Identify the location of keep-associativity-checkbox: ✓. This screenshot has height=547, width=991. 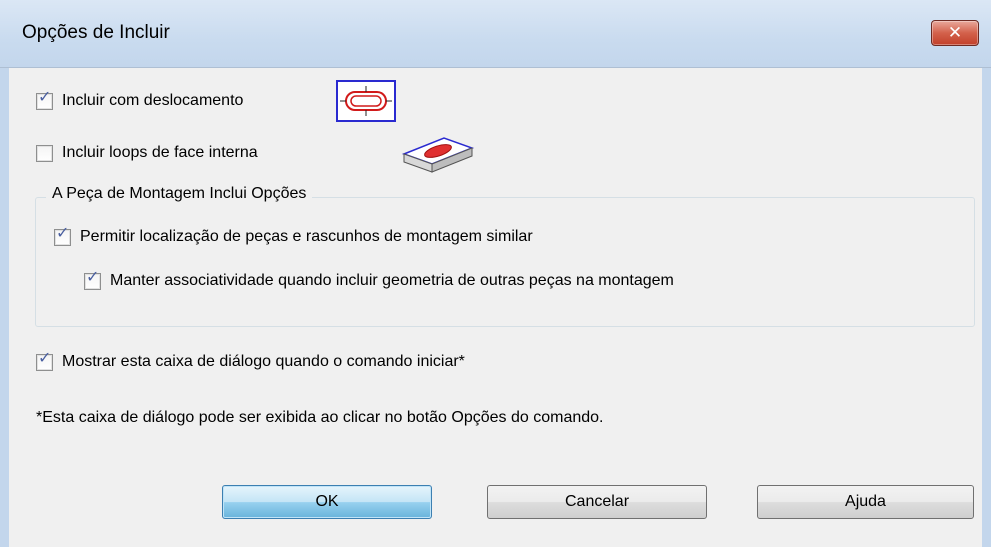
(92, 279).